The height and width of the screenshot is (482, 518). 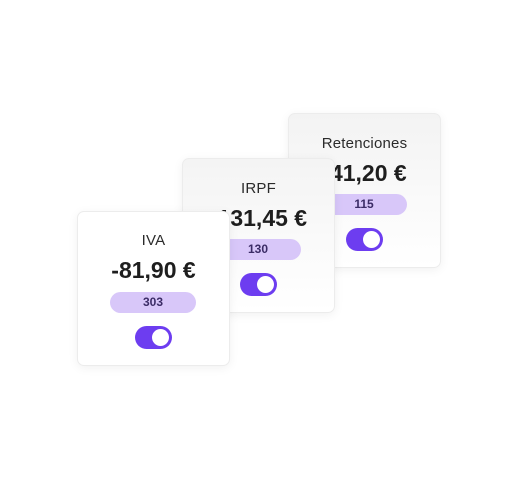 What do you see at coordinates (258, 188) in the screenshot?
I see `card-title: IRPF` at bounding box center [258, 188].